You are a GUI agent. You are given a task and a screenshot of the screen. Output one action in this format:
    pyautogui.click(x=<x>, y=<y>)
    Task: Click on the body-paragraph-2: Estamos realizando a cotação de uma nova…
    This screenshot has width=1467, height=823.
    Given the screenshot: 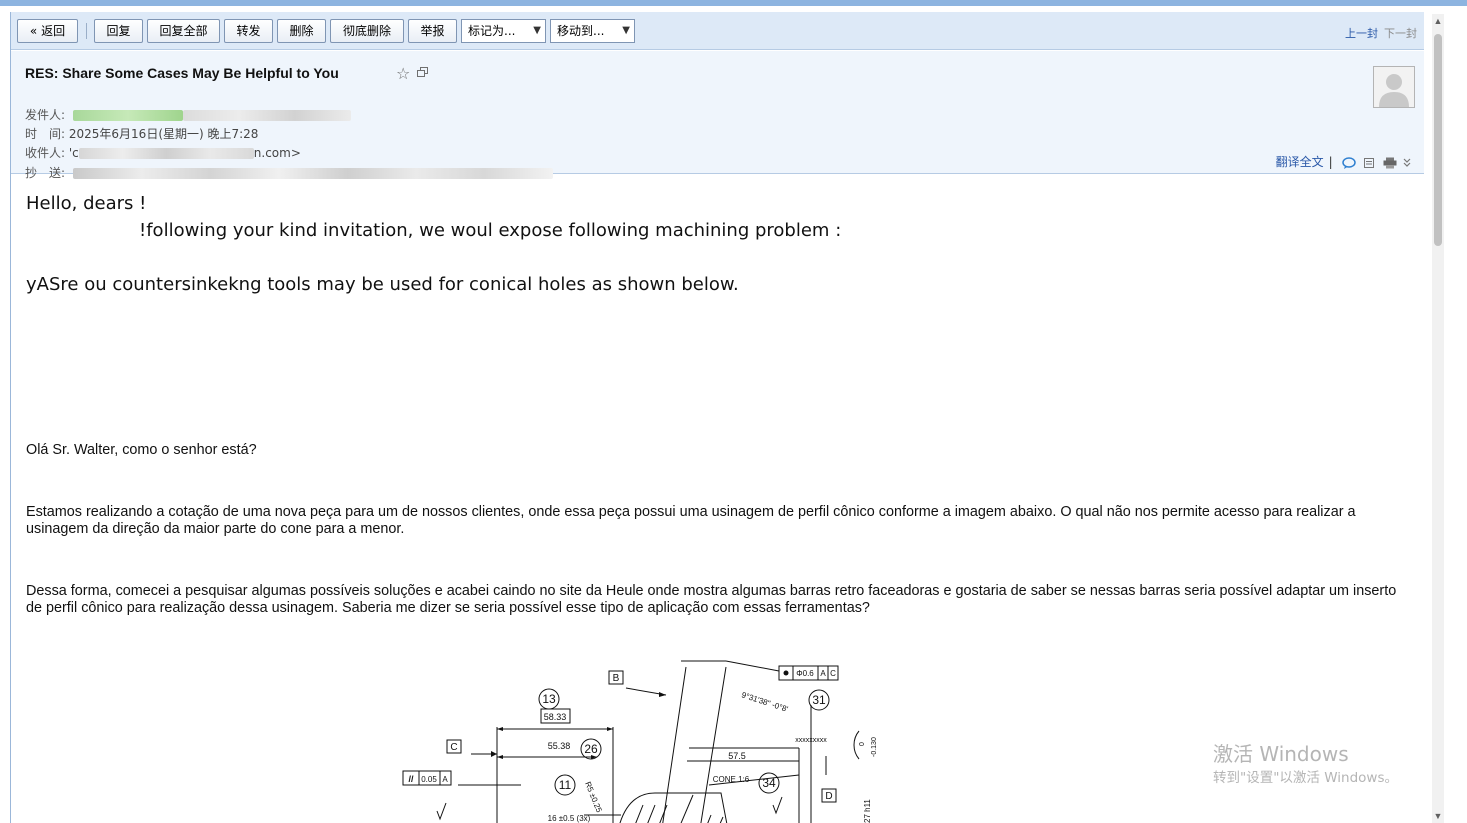 What is the action you would take?
    pyautogui.click(x=691, y=520)
    